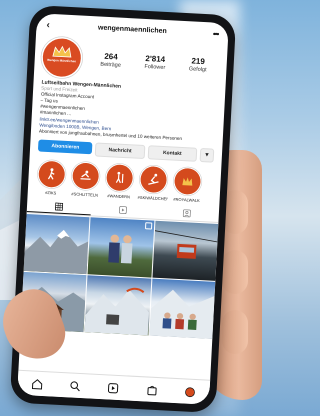 Image resolution: width=320 pixels, height=416 pixels. I want to click on tab-tagged, so click(187, 213).